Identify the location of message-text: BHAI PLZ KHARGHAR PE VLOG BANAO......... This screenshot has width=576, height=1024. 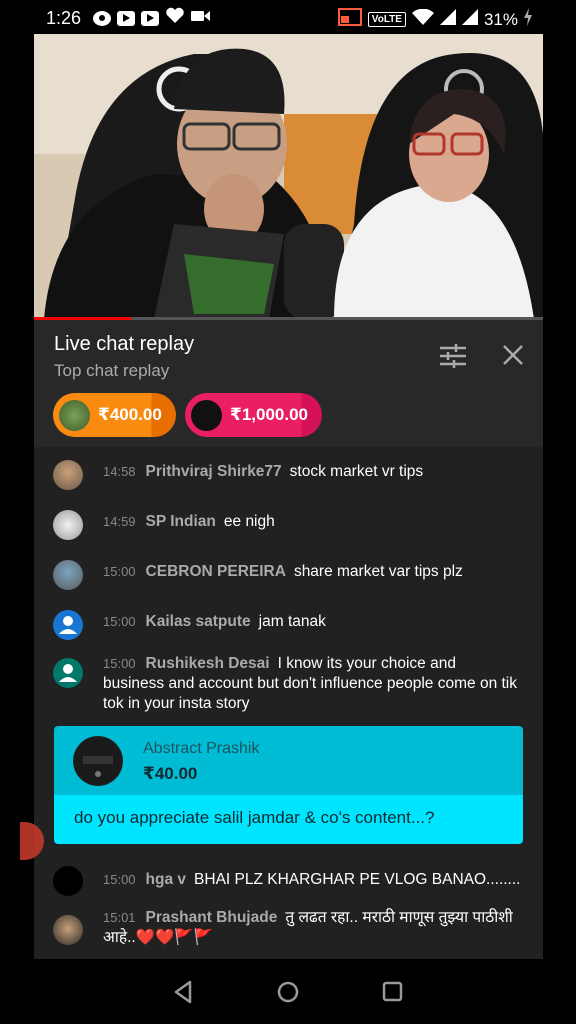
(357, 879).